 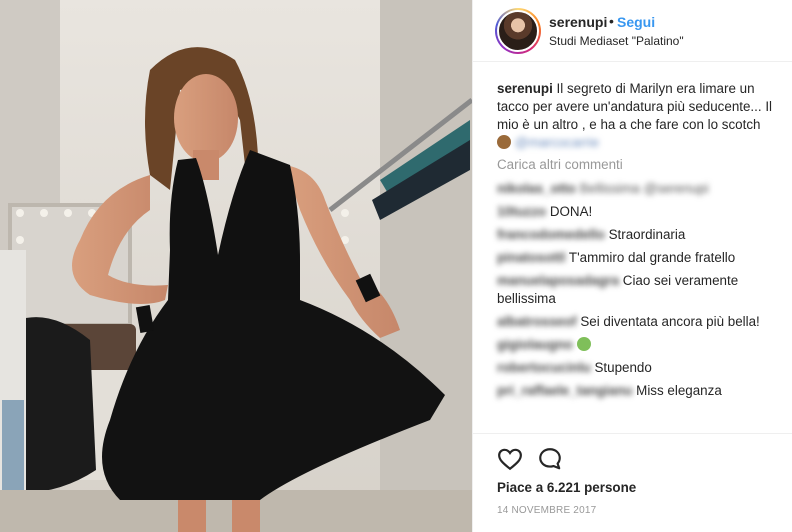 I want to click on comment-text: T'ammiro dal grande fratello, so click(x=652, y=257).